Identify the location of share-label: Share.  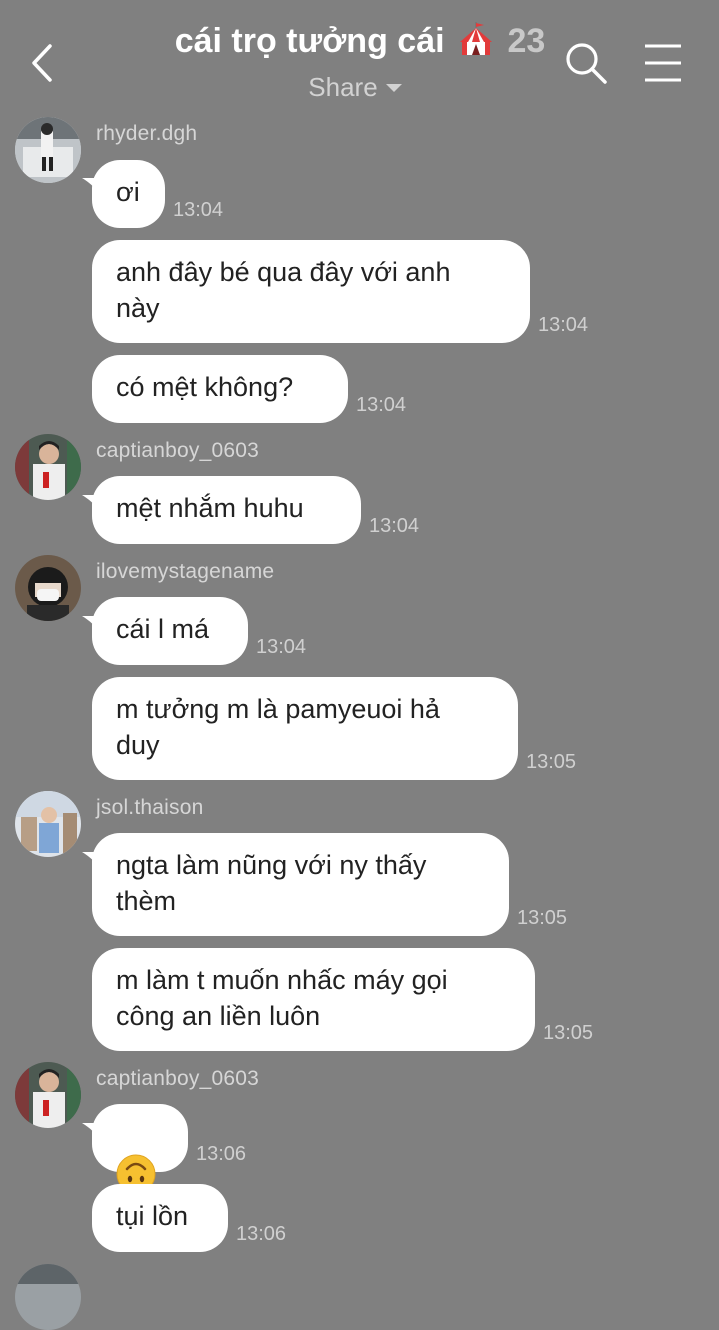
(343, 87).